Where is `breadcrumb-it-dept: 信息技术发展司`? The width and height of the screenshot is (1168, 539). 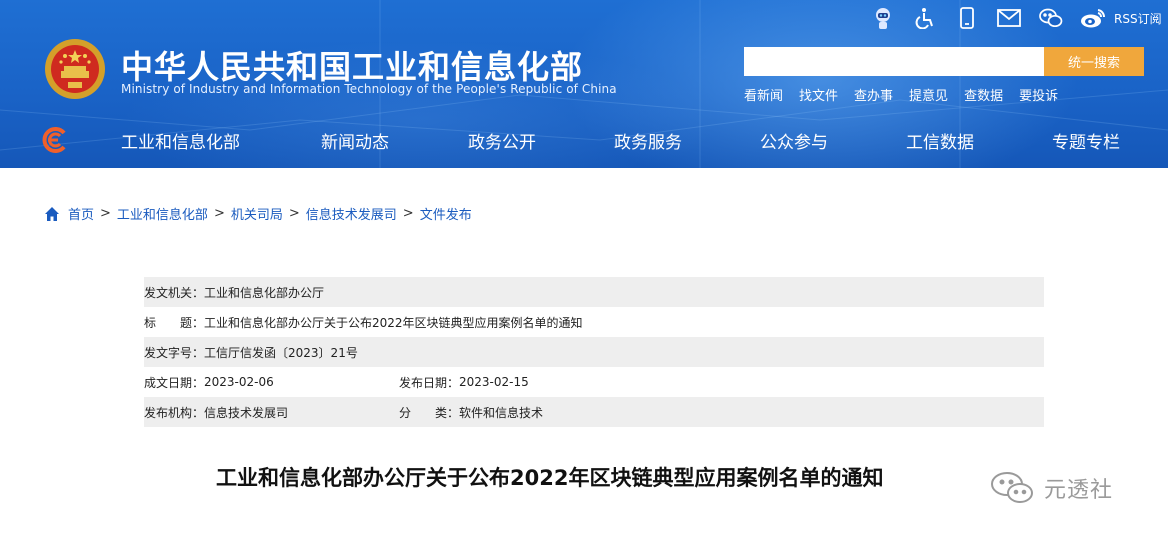 breadcrumb-it-dept: 信息技术发展司 is located at coordinates (351, 213).